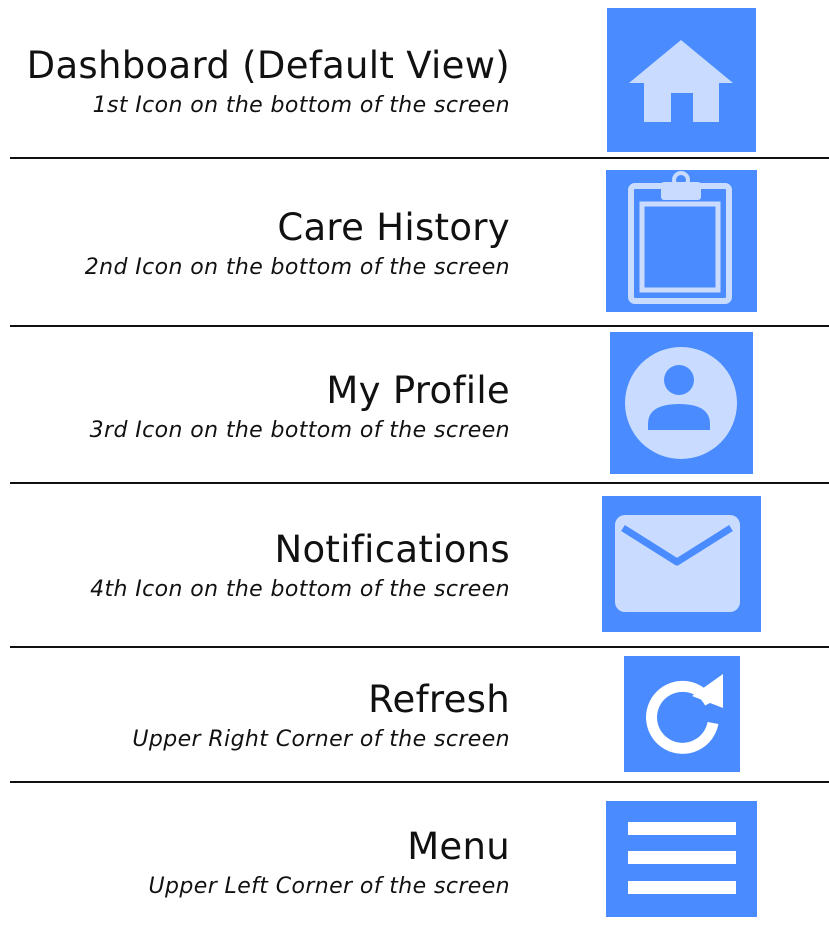 The image size is (829, 932). What do you see at coordinates (299, 430) in the screenshot?
I see `item-subtitle: 3rd Icon on the bottom of the screen` at bounding box center [299, 430].